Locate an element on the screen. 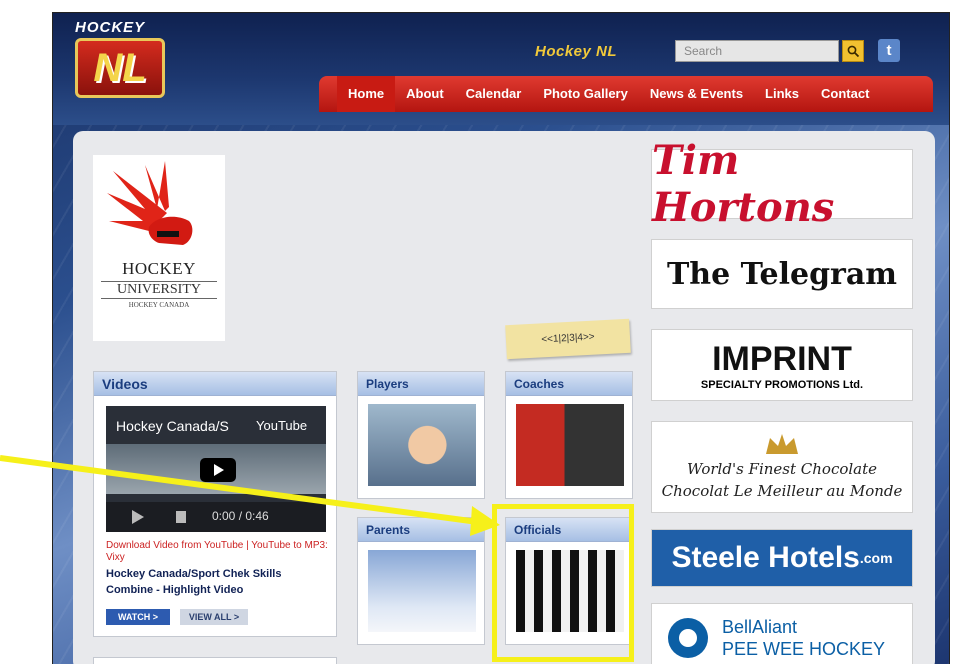 This screenshot has height=664, width=976. callout-arrow is located at coordinates (250, 495).